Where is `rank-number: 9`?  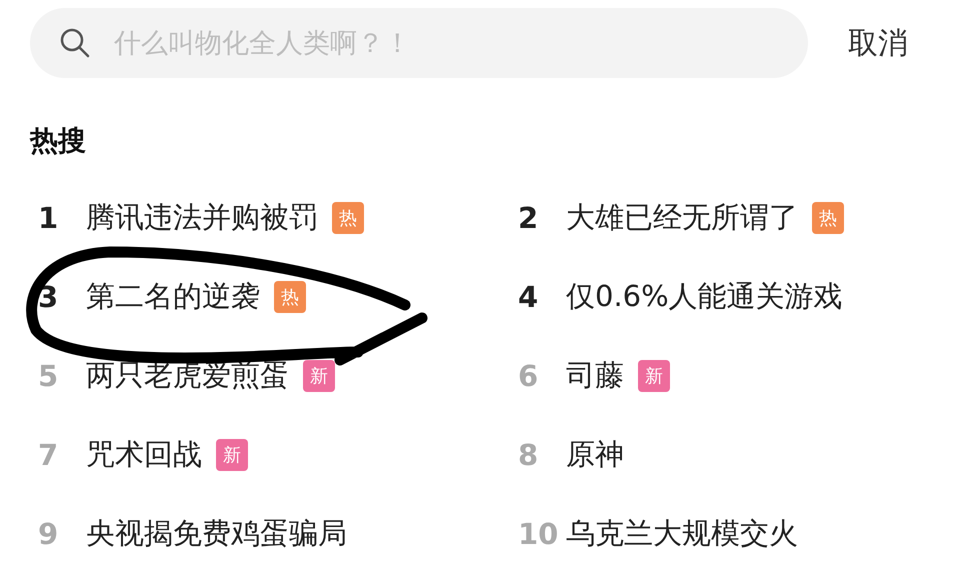
rank-number: 9 is located at coordinates (49, 533).